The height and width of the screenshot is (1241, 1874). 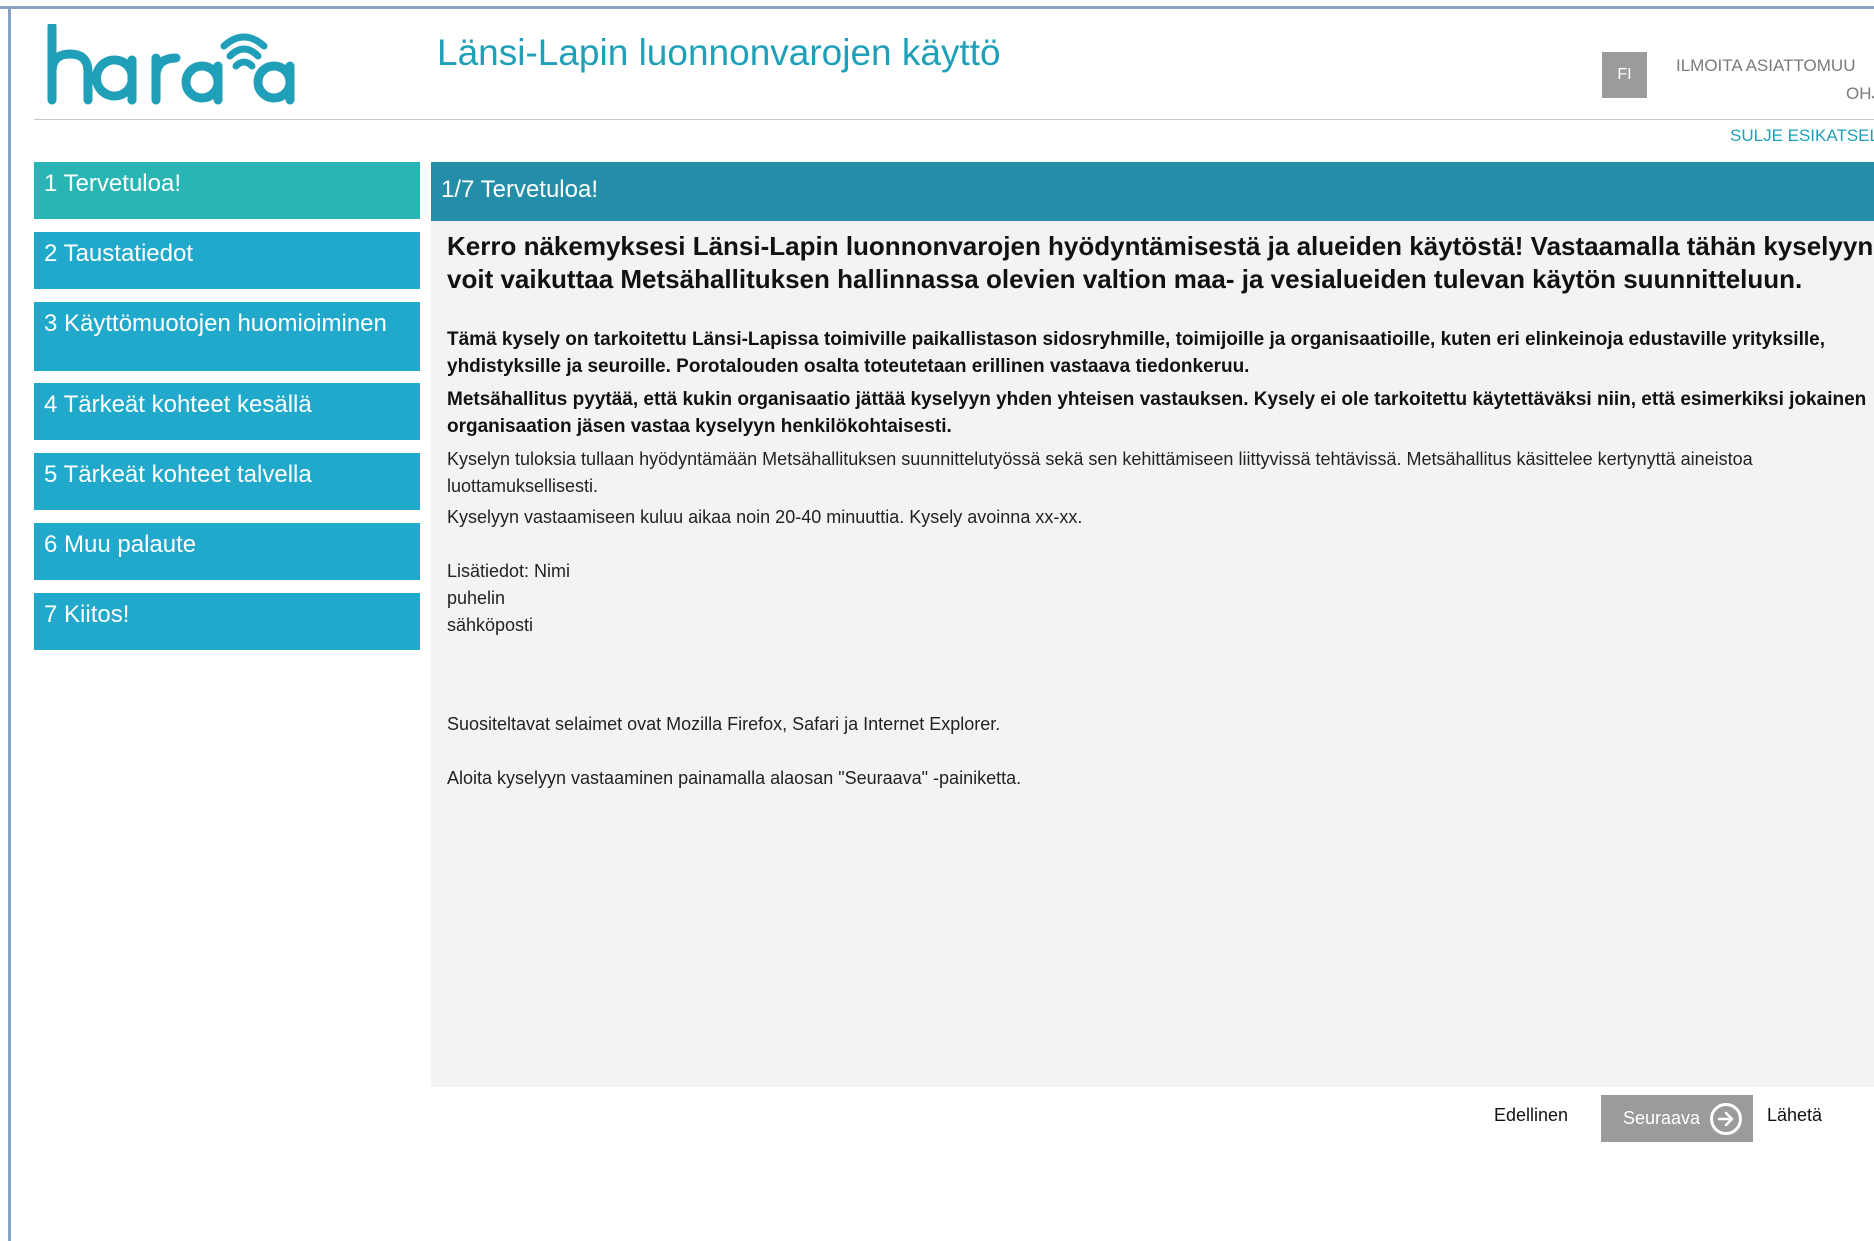 I want to click on harava-logo, so click(x=174, y=64).